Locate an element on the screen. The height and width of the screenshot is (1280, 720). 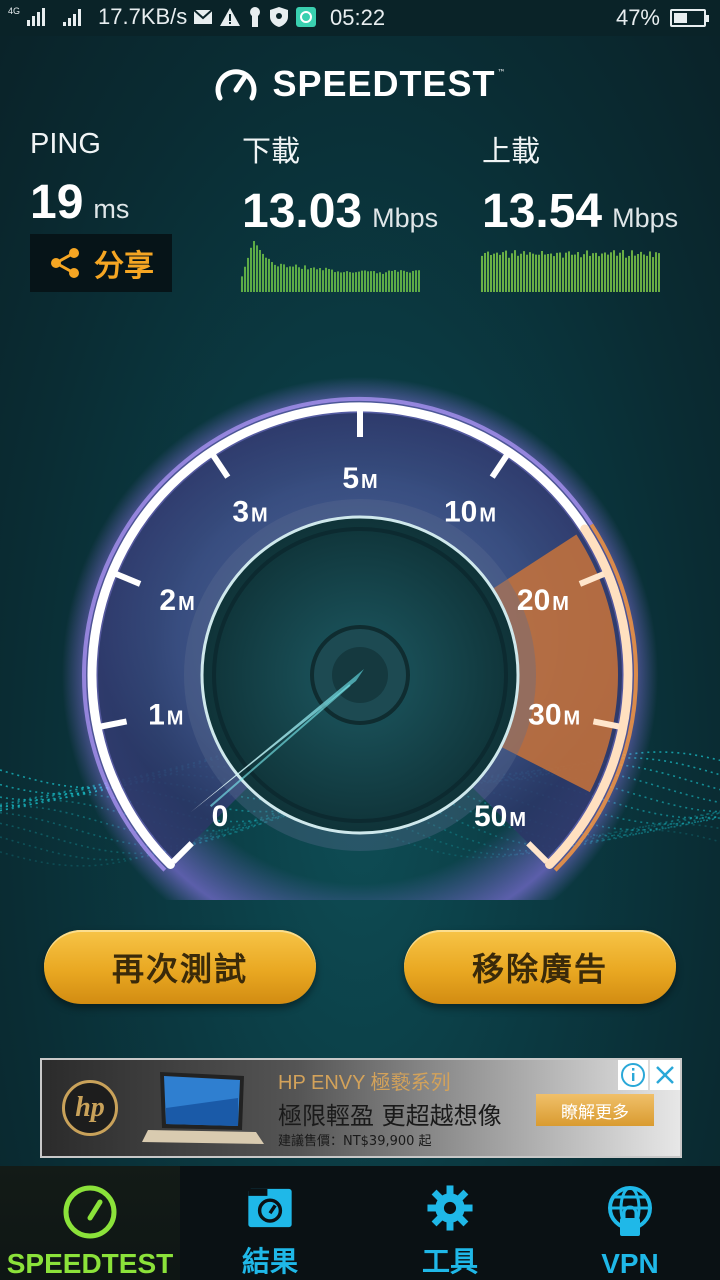
ad-cta-button: 瞭解更多 is located at coordinates (595, 1110).